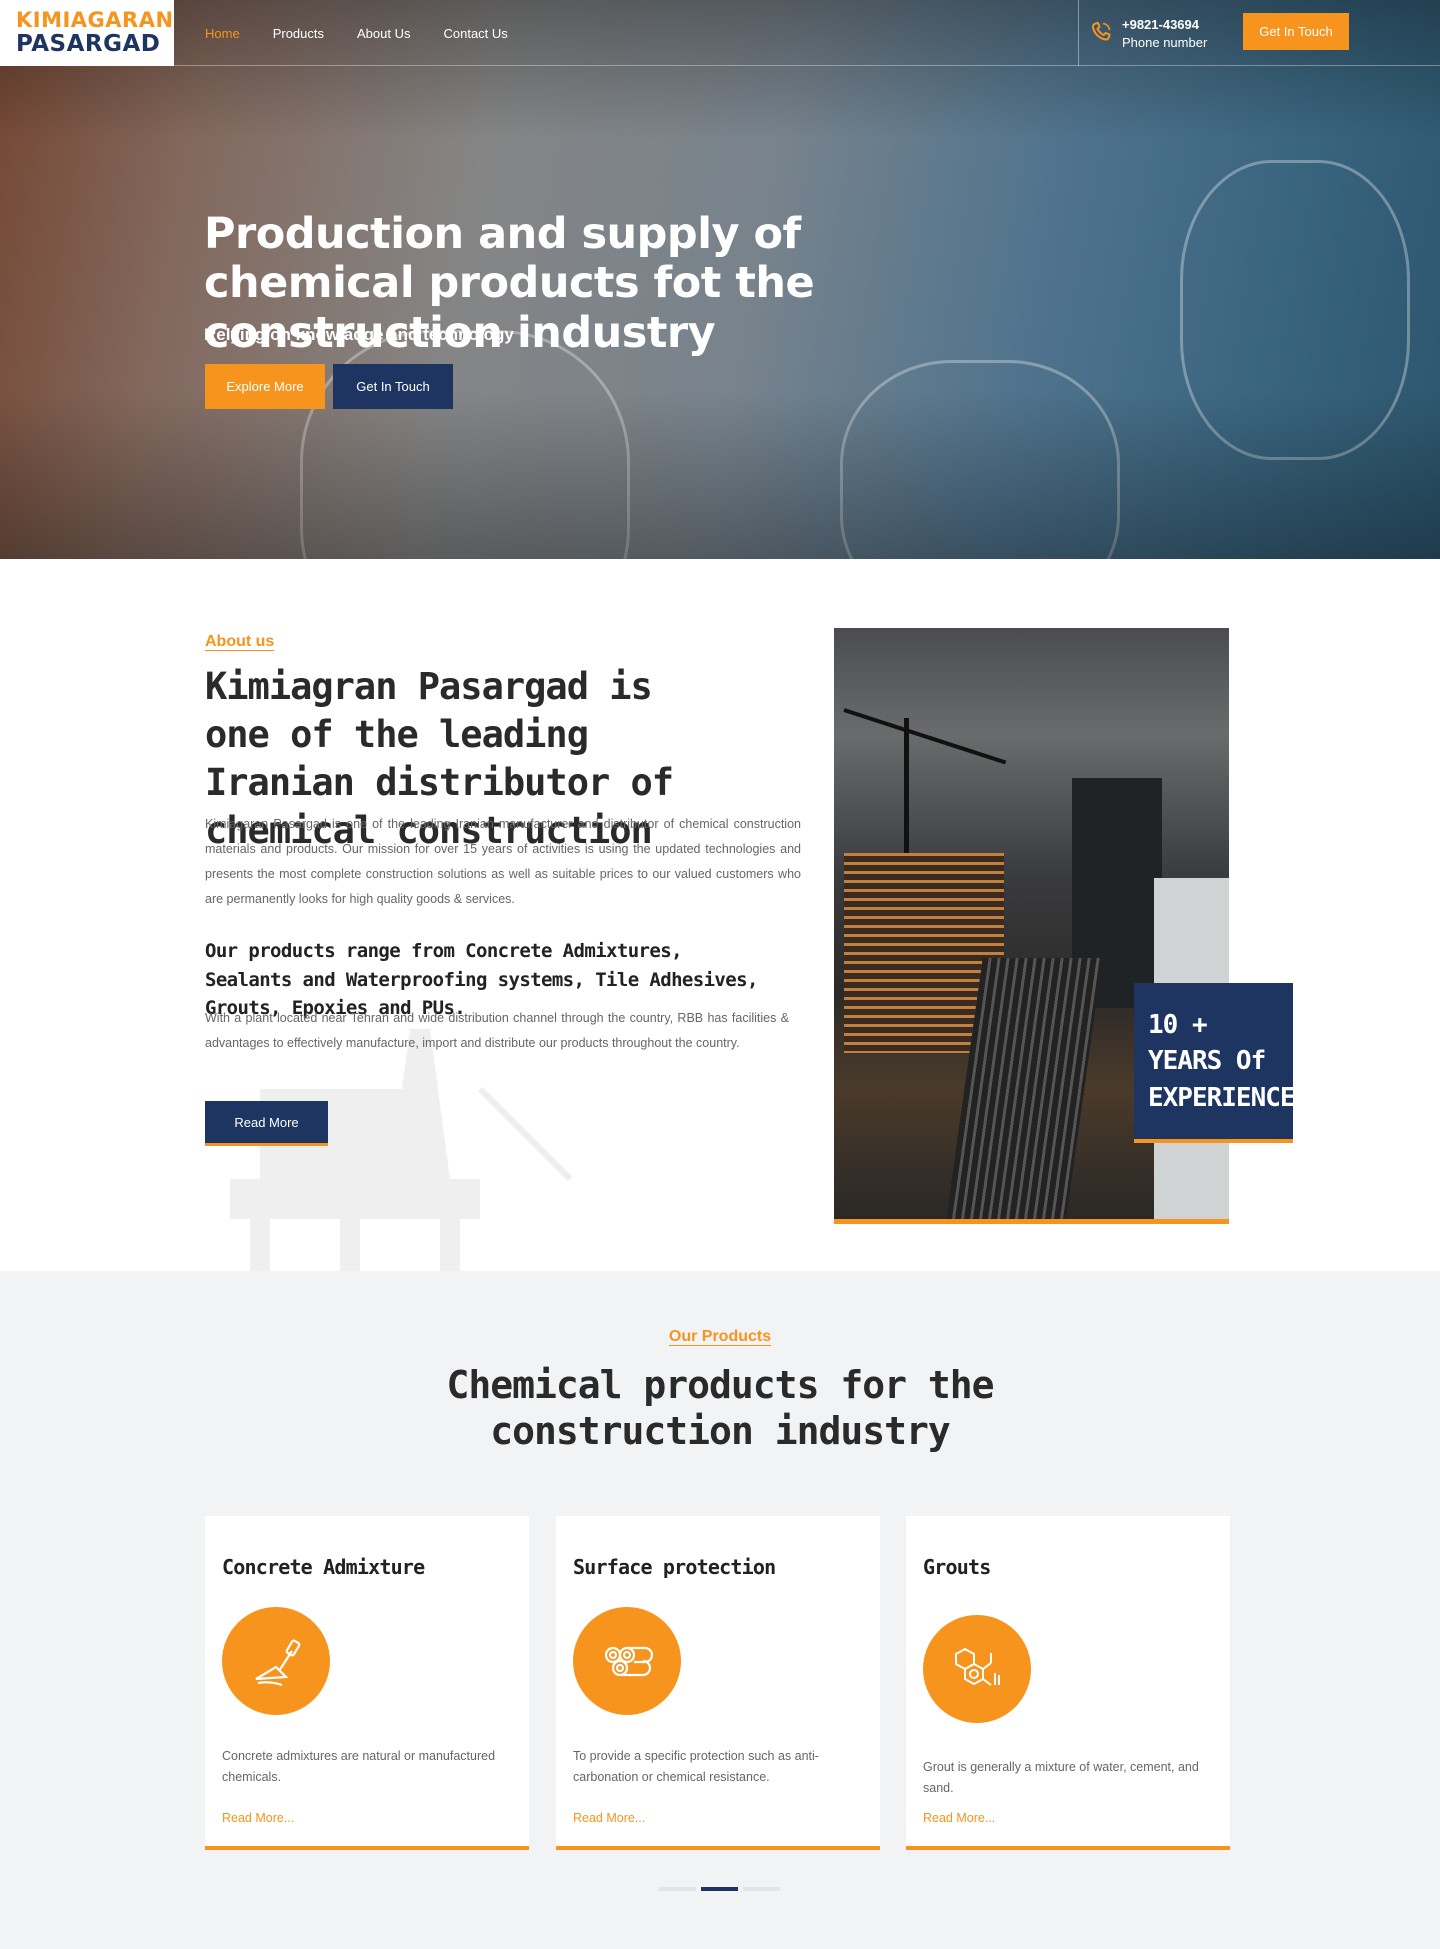 The width and height of the screenshot is (1440, 1949). Describe the element at coordinates (401, 1150) in the screenshot. I see `oil-rig-watermark-icon` at that location.